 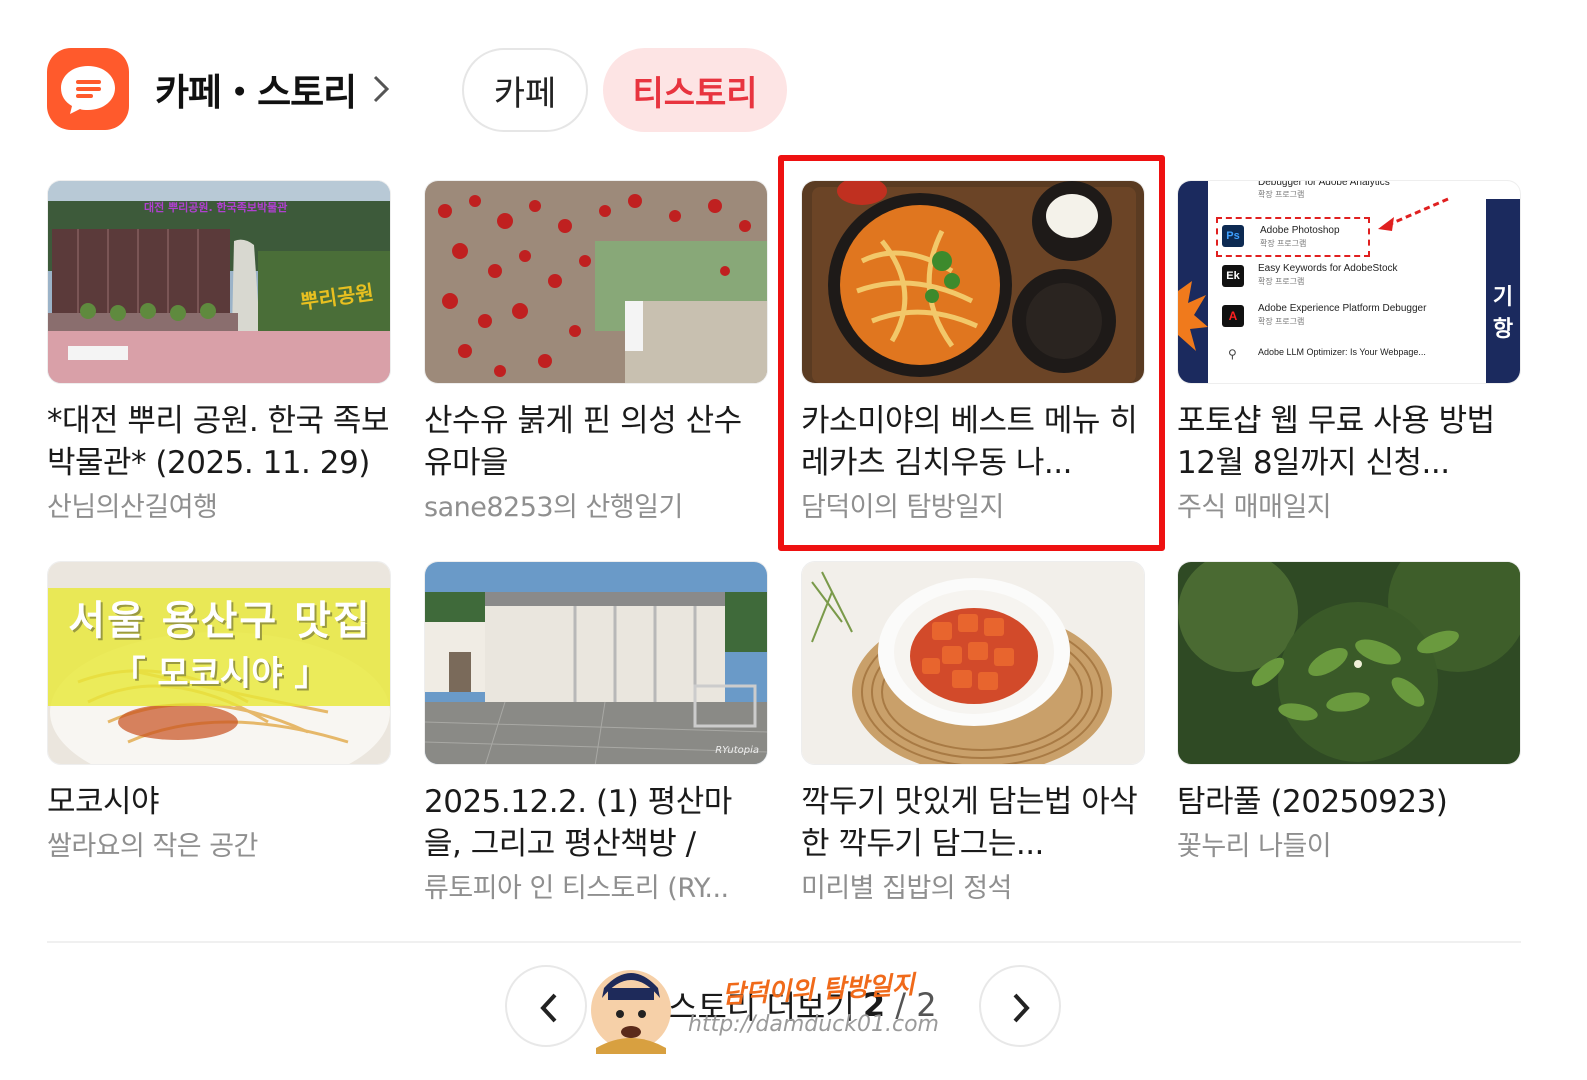 What do you see at coordinates (88, 89) in the screenshot?
I see `chat-bubble-icon` at bounding box center [88, 89].